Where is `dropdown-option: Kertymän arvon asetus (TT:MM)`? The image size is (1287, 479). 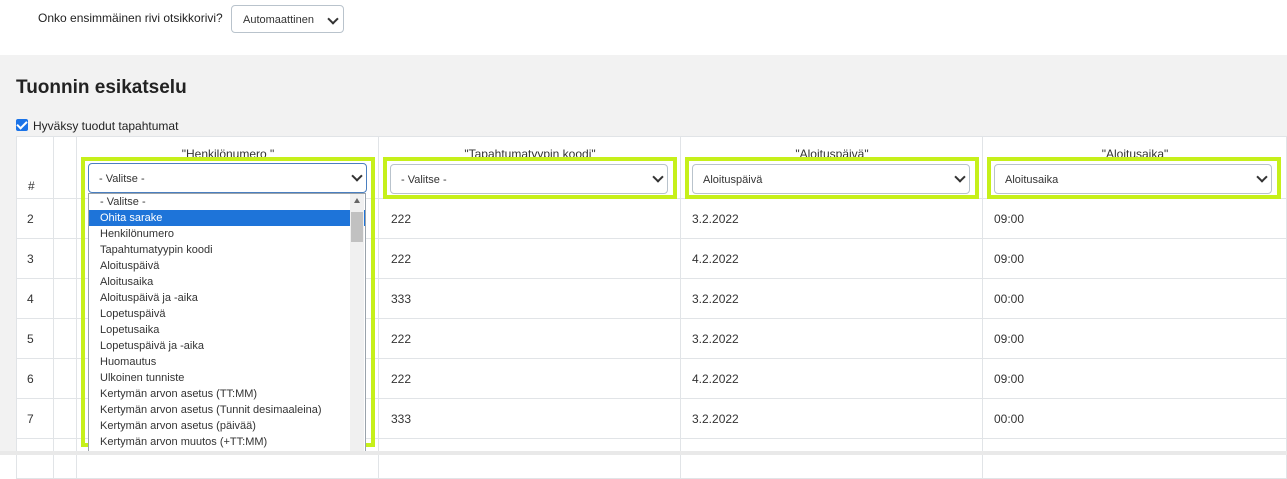
dropdown-option: Kertymän arvon asetus (TT:MM) is located at coordinates (227, 394).